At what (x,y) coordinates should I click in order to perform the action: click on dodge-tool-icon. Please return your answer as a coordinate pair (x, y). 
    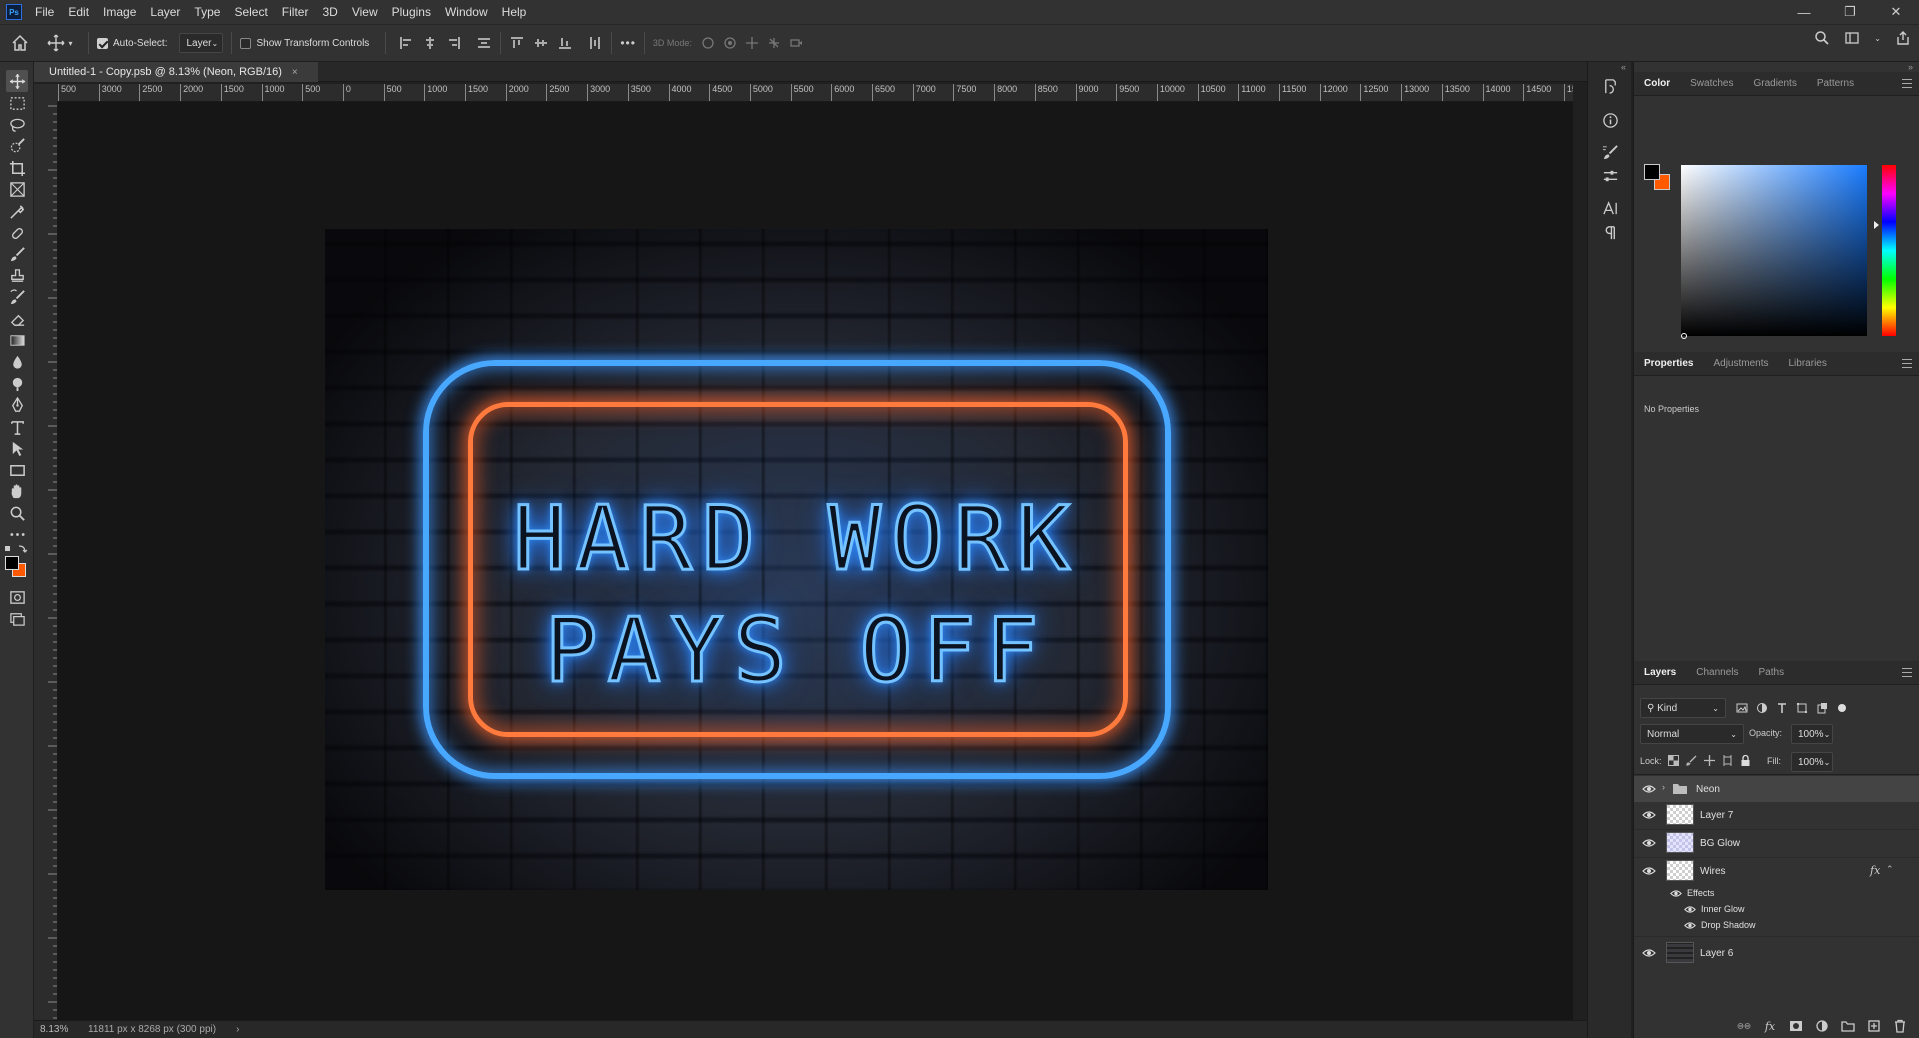
    Looking at the image, I should click on (17, 383).